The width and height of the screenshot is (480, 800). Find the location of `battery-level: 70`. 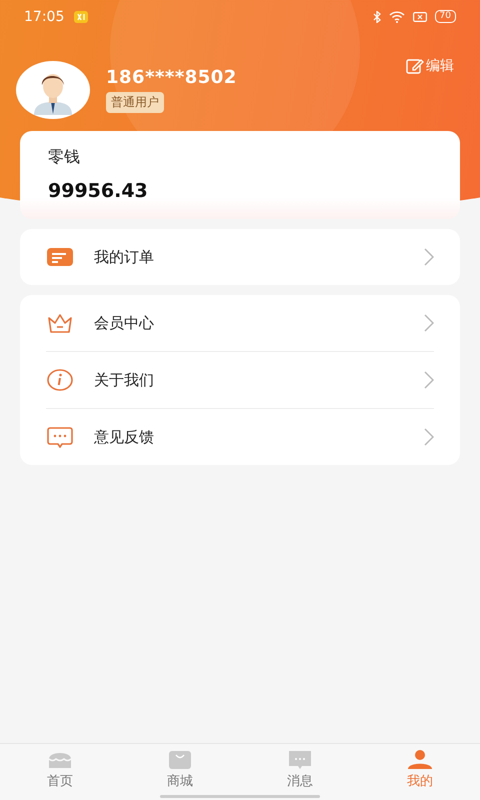

battery-level: 70 is located at coordinates (445, 16).